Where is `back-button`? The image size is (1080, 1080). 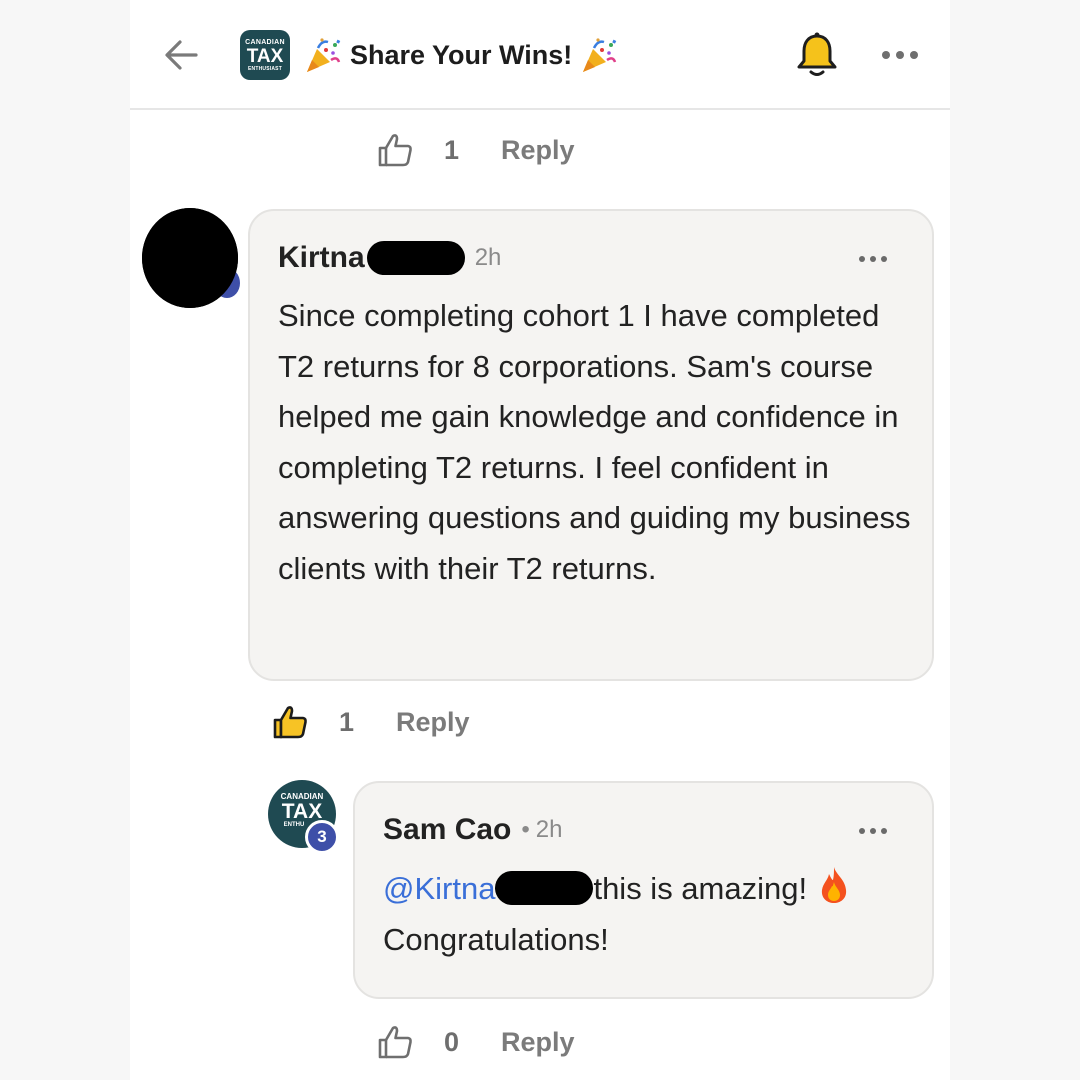 back-button is located at coordinates (181, 55).